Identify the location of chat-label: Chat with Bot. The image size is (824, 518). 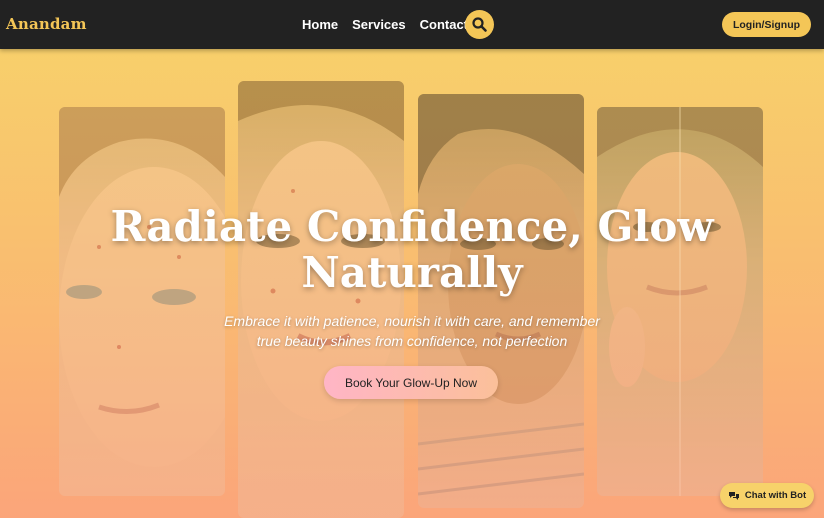
(775, 495).